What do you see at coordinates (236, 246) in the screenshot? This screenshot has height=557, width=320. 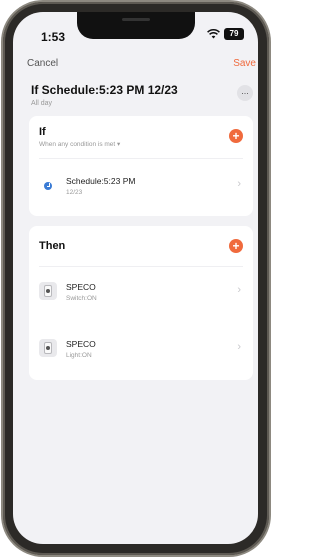 I see `add-action-button: +` at bounding box center [236, 246].